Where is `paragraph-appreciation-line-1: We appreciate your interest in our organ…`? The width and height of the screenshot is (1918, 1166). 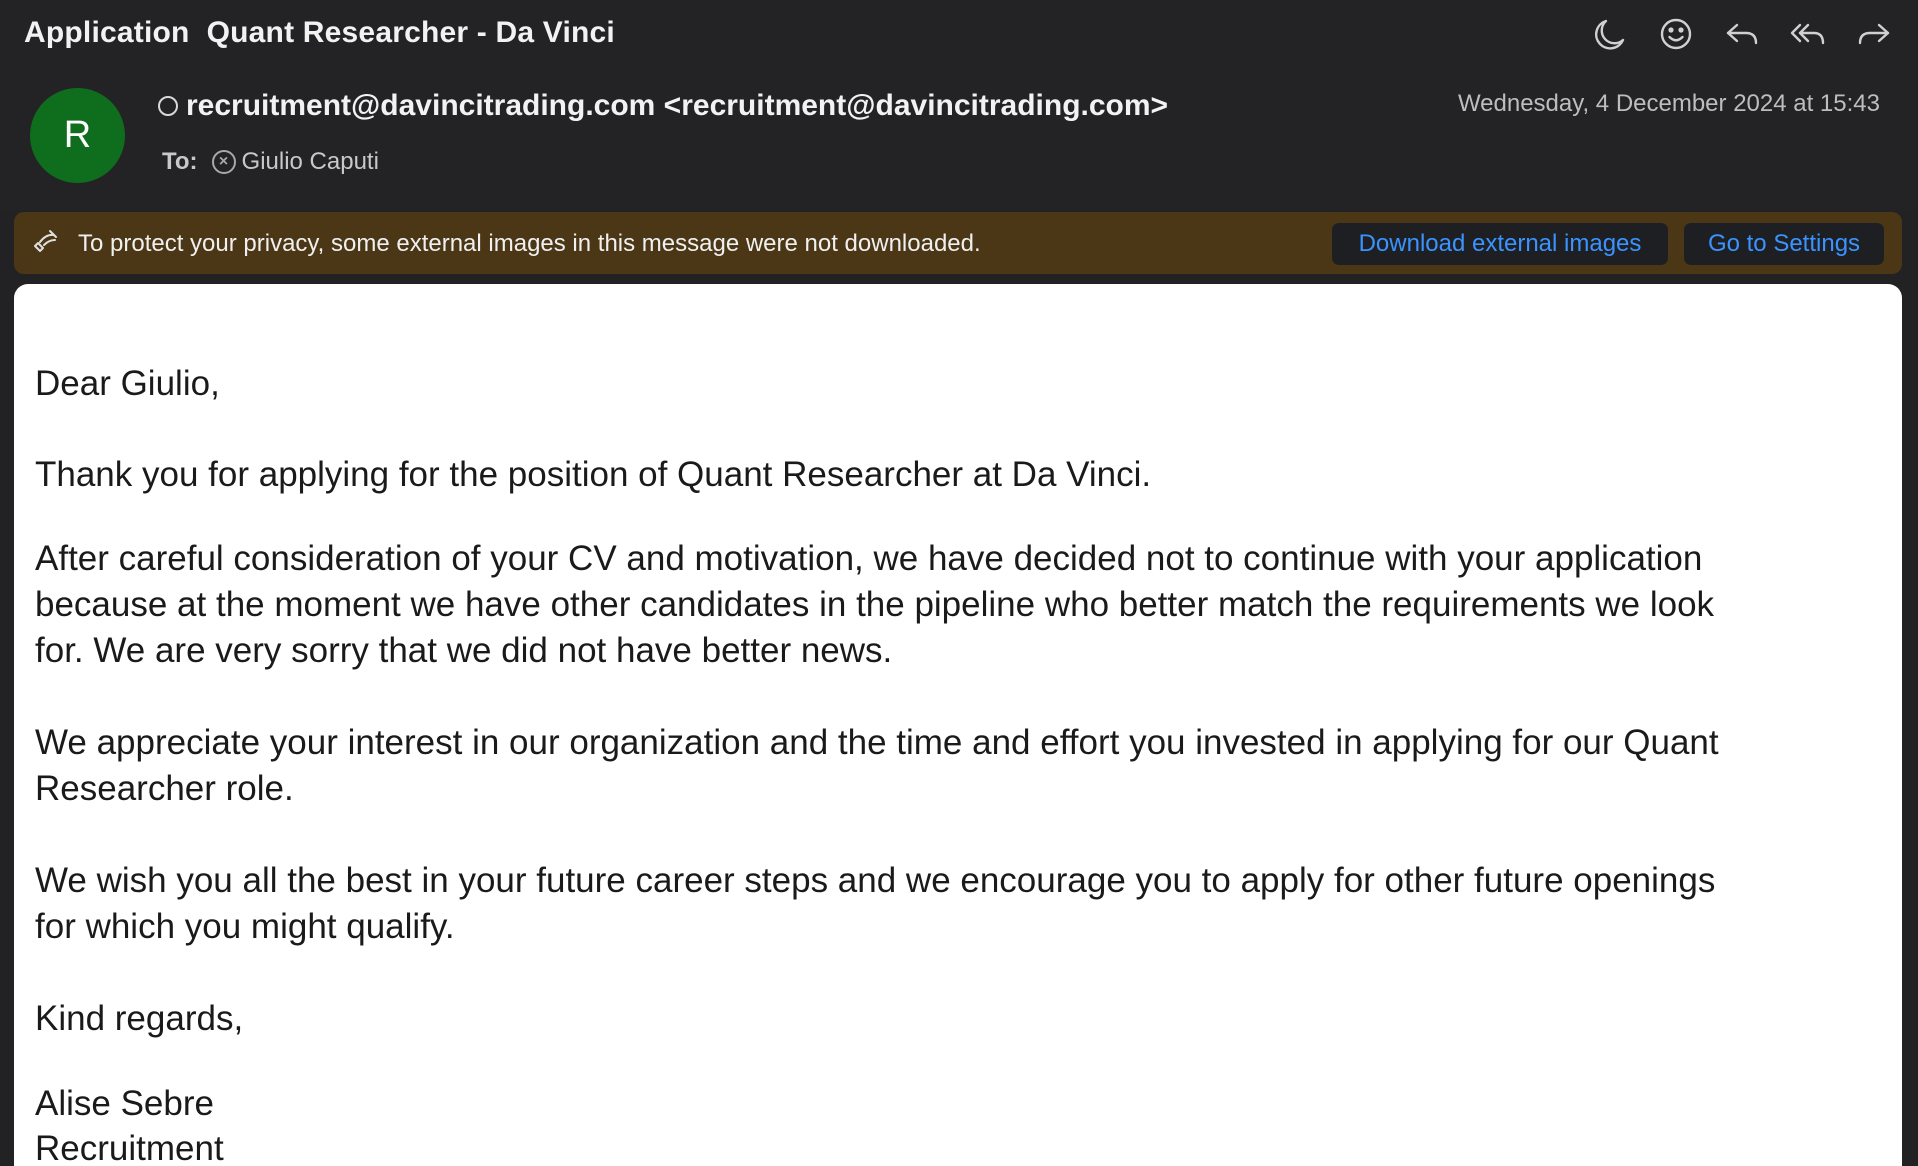 paragraph-appreciation-line-1: We appreciate your interest in our organ… is located at coordinates (877, 742).